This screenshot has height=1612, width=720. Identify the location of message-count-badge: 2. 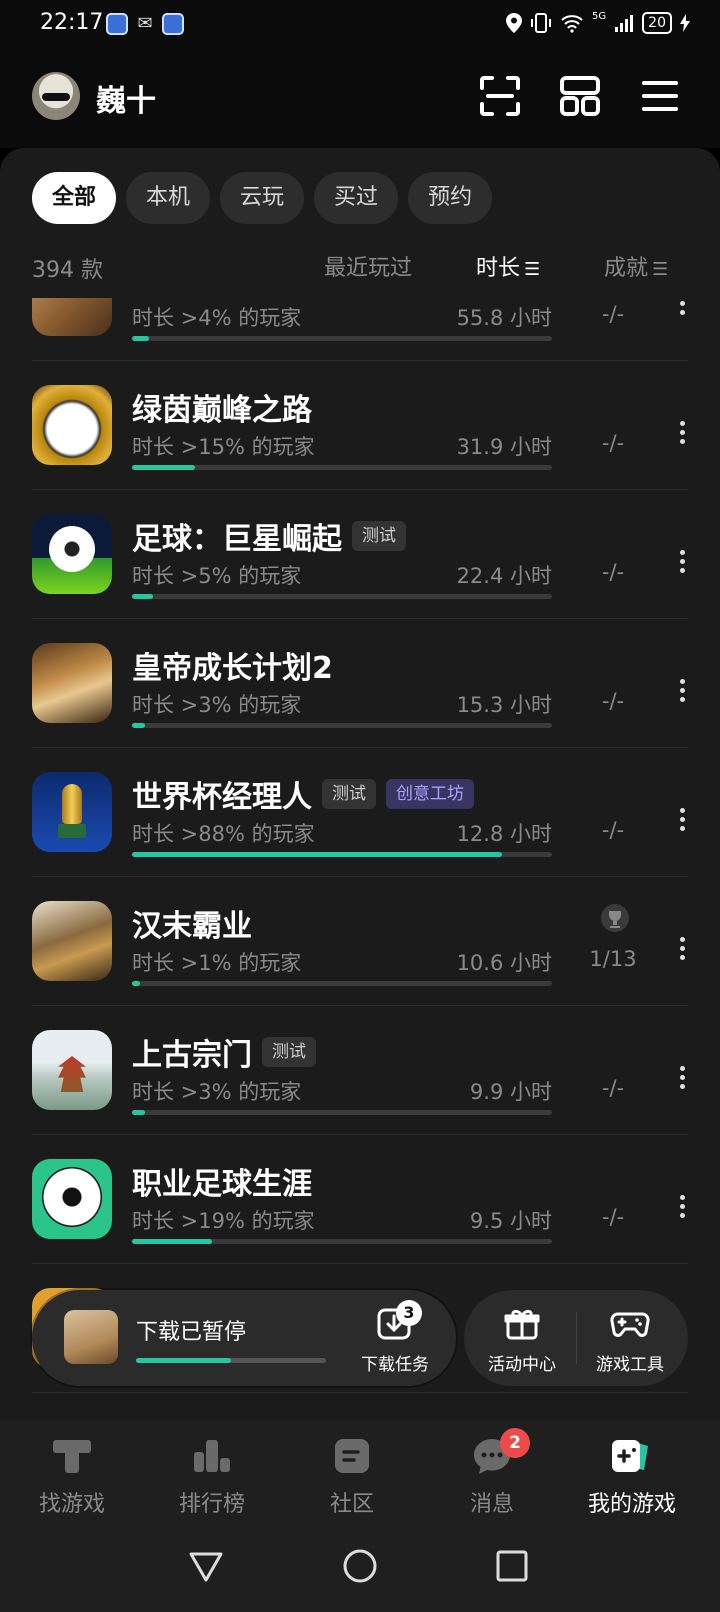
(515, 1443).